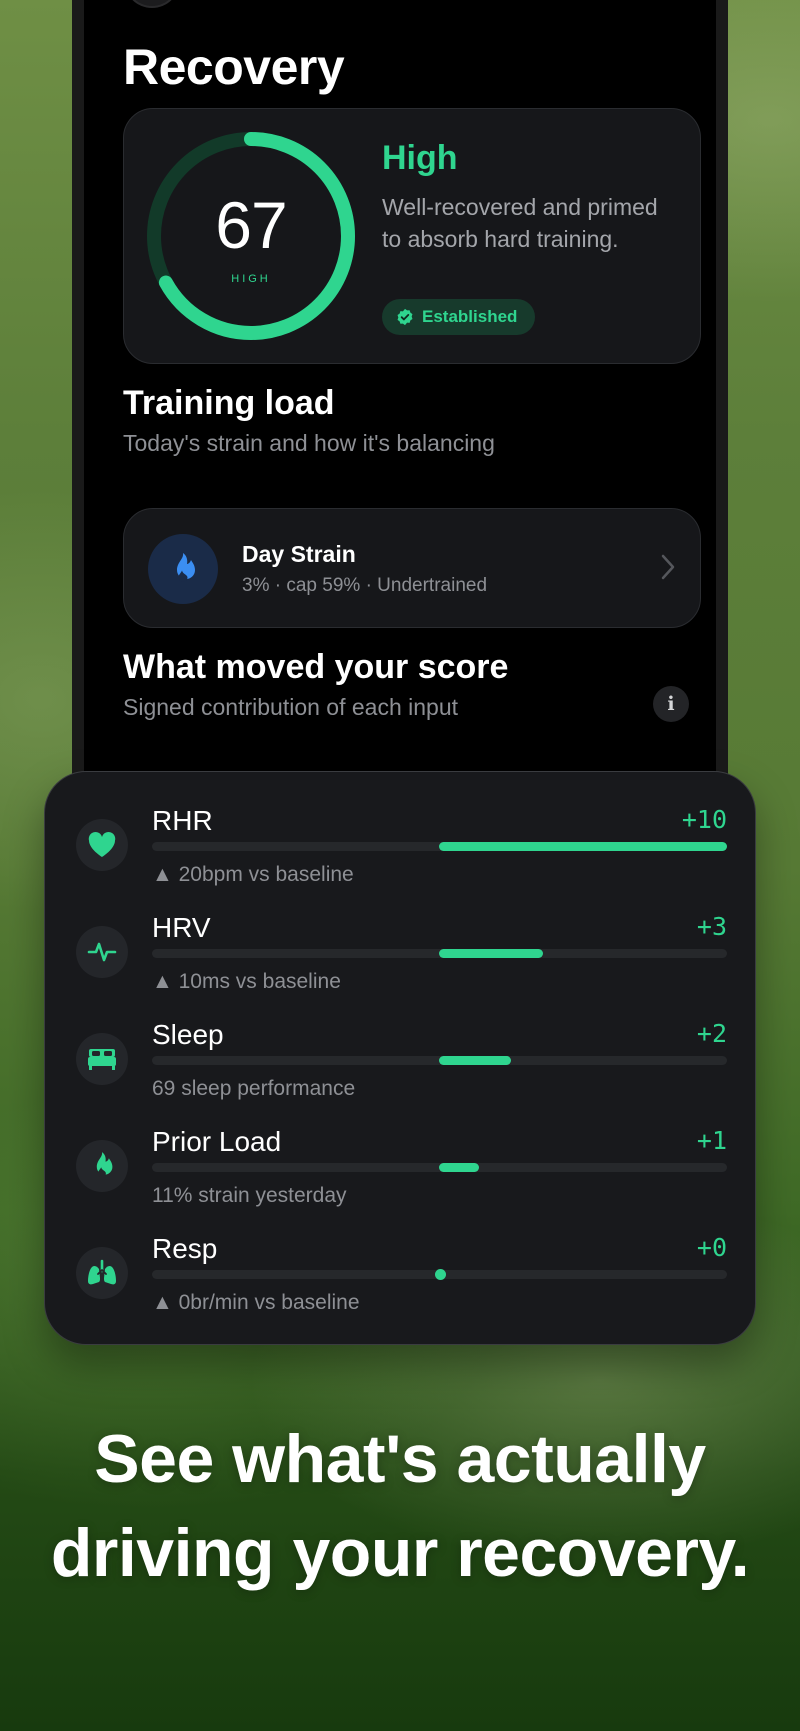  I want to click on factor-value: +2, so click(711, 1033).